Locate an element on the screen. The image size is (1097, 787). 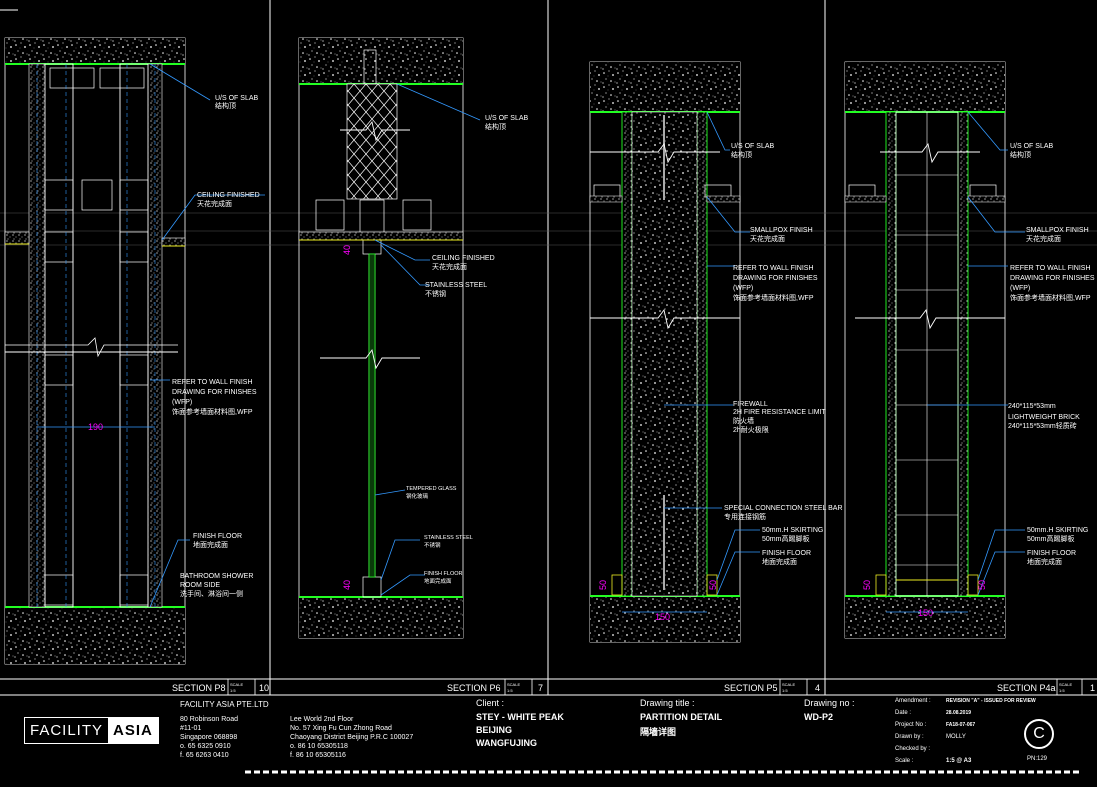
p4a-brick-2: LIGHTWEIGHT BRICK is located at coordinates (1044, 417).